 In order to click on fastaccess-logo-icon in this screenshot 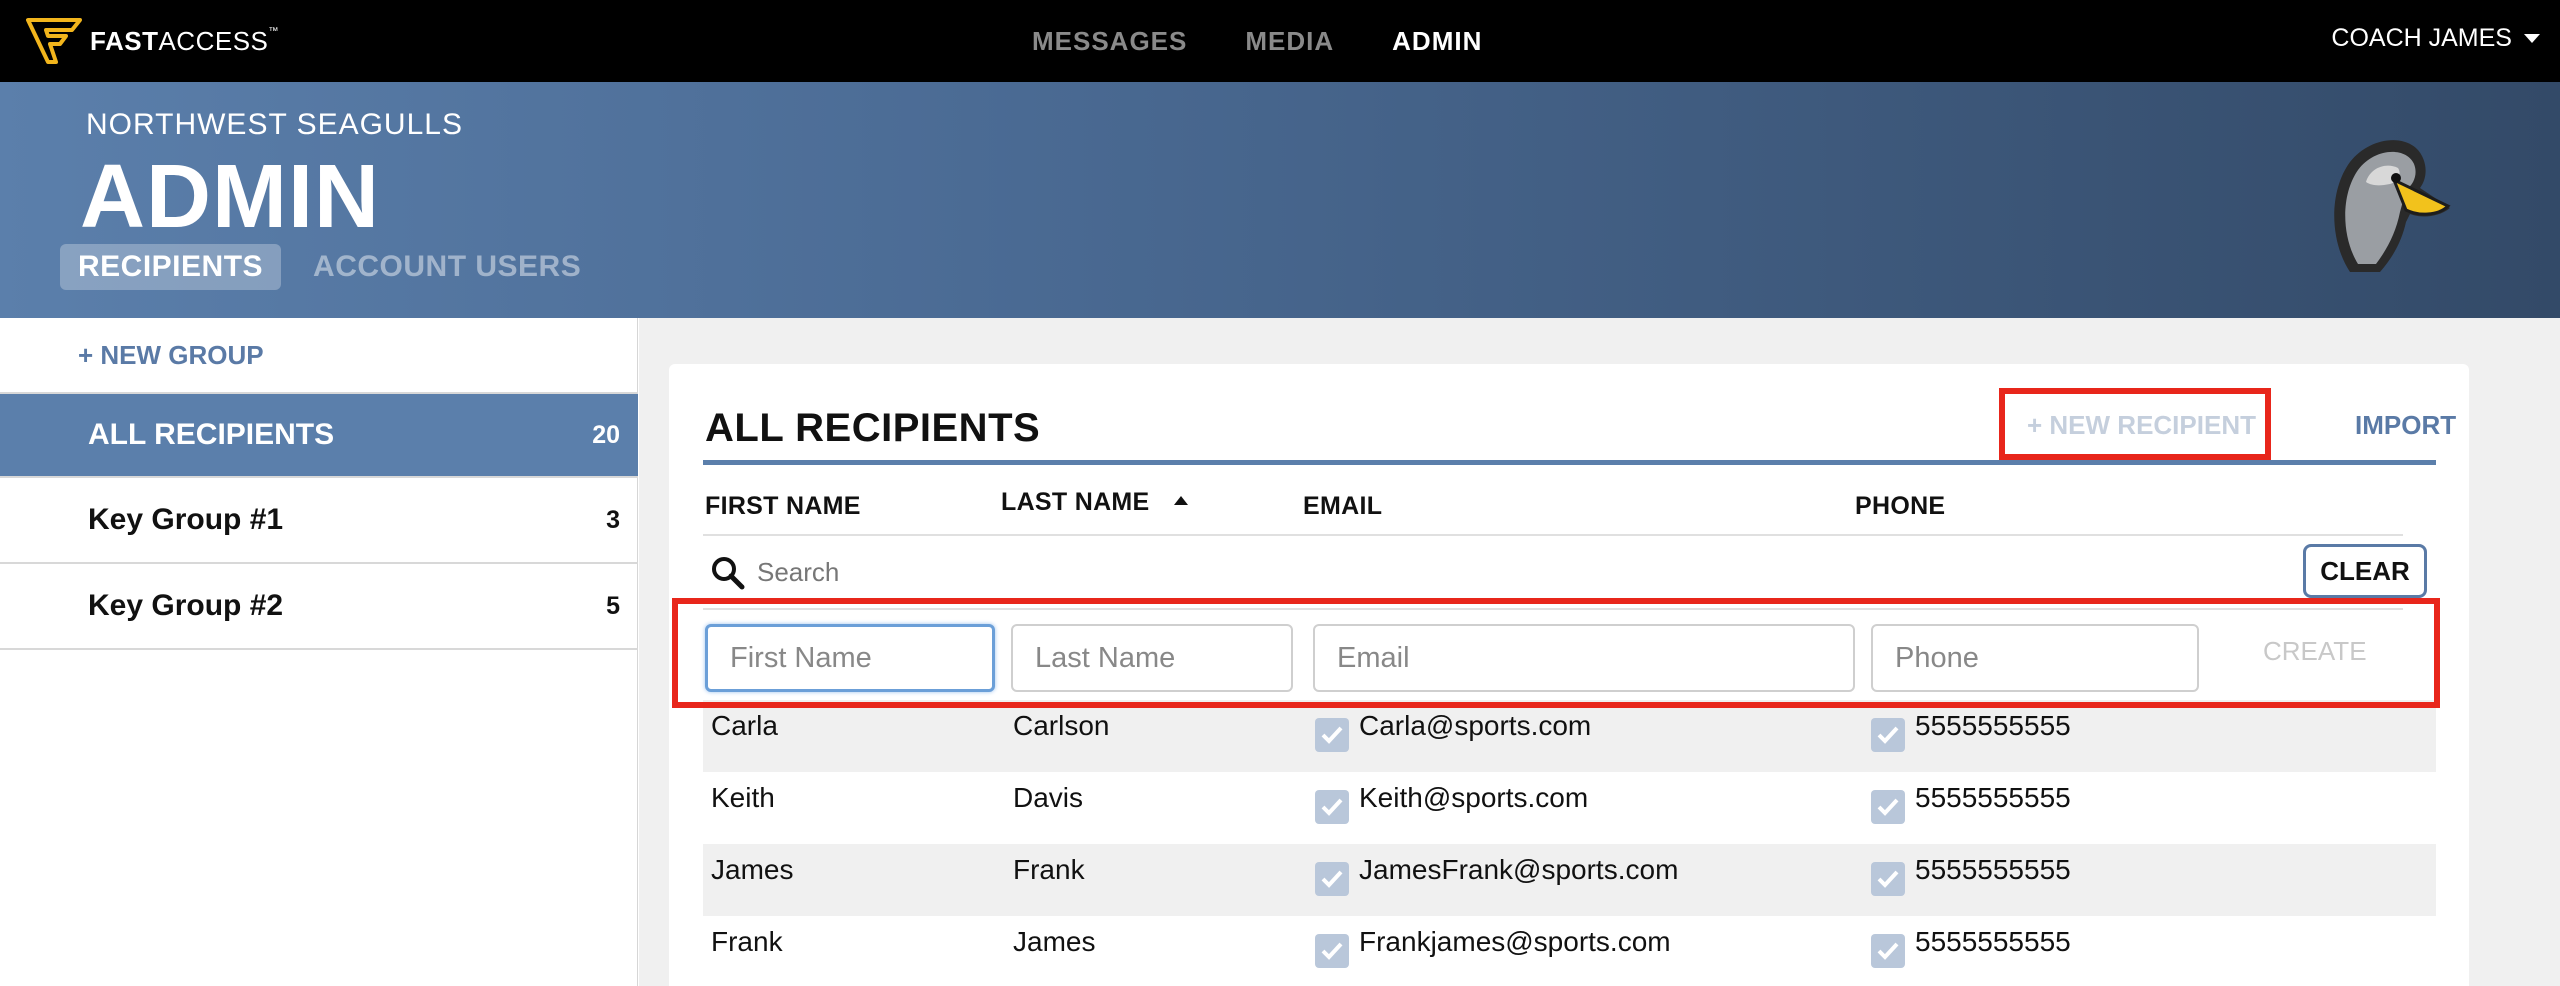, I will do `click(54, 41)`.